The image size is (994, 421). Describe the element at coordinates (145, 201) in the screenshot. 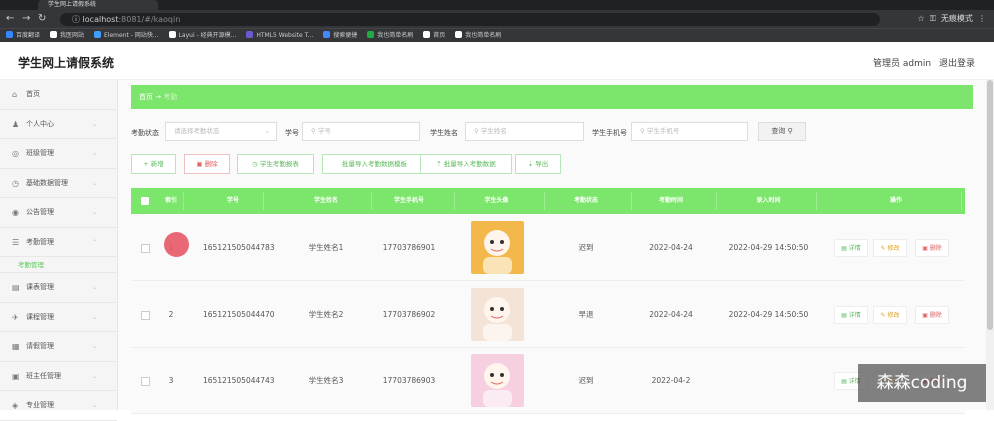

I see `select-all-checkbox` at that location.